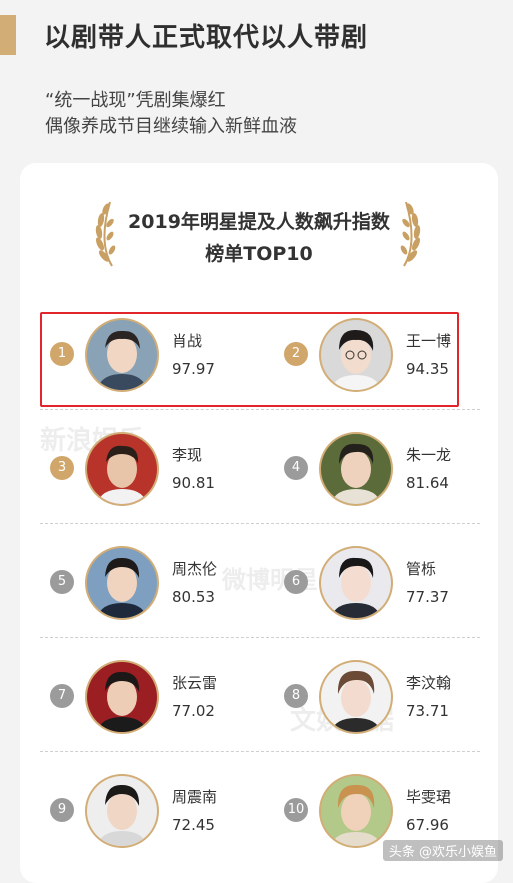 The image size is (513, 883). I want to click on title-accent-bar, so click(8, 35).